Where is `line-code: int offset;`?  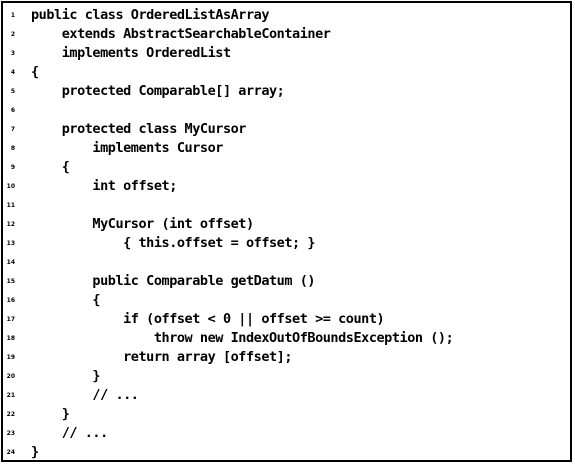 line-code: int offset; is located at coordinates (104, 186).